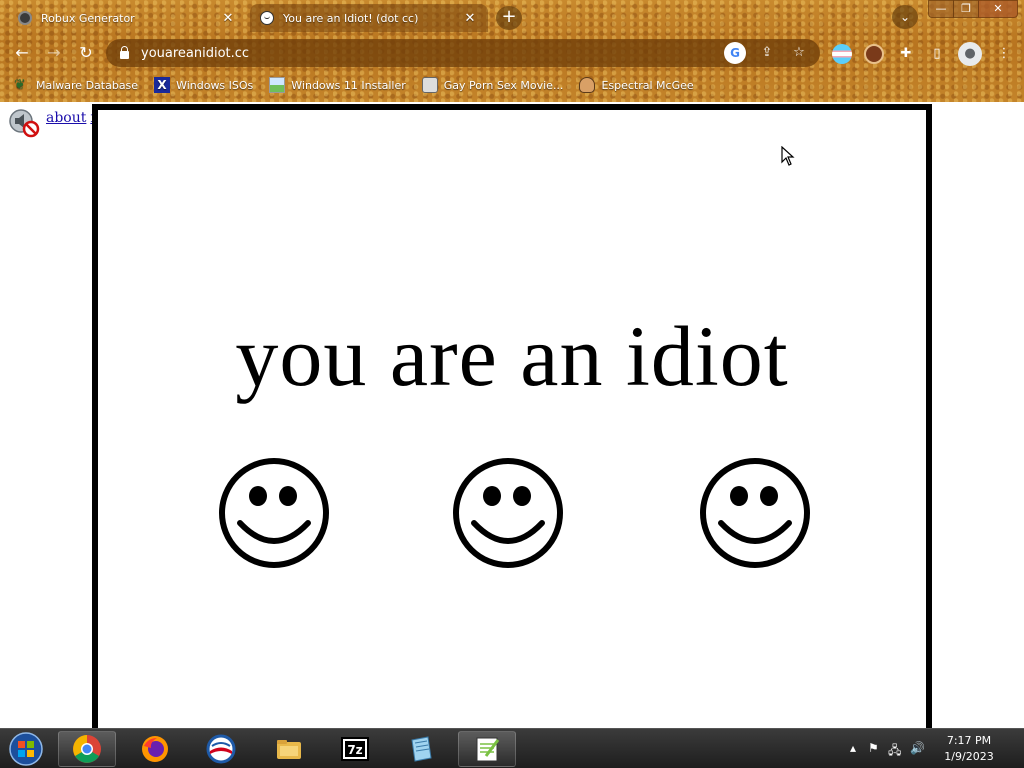 The height and width of the screenshot is (768, 1024). Describe the element at coordinates (906, 54) in the screenshot. I see `extensions-puzzle-icon: ✚` at that location.